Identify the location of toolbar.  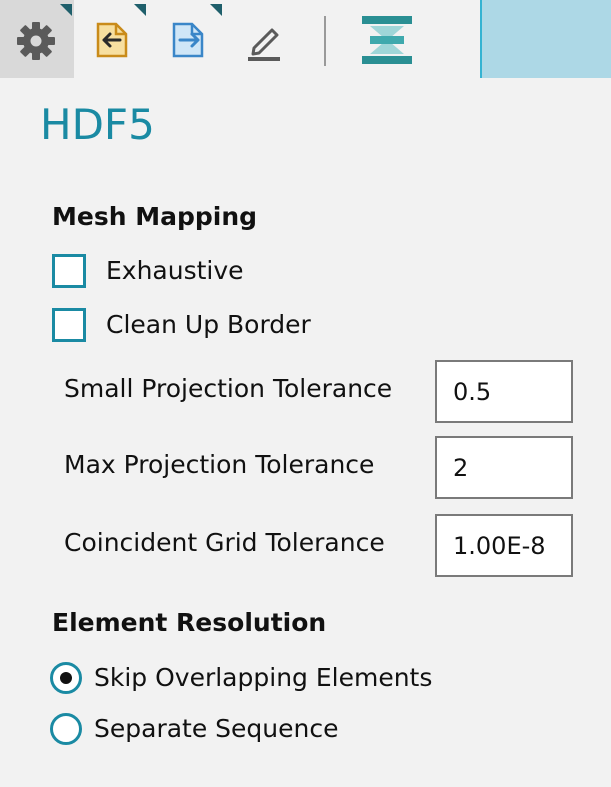
(305, 39).